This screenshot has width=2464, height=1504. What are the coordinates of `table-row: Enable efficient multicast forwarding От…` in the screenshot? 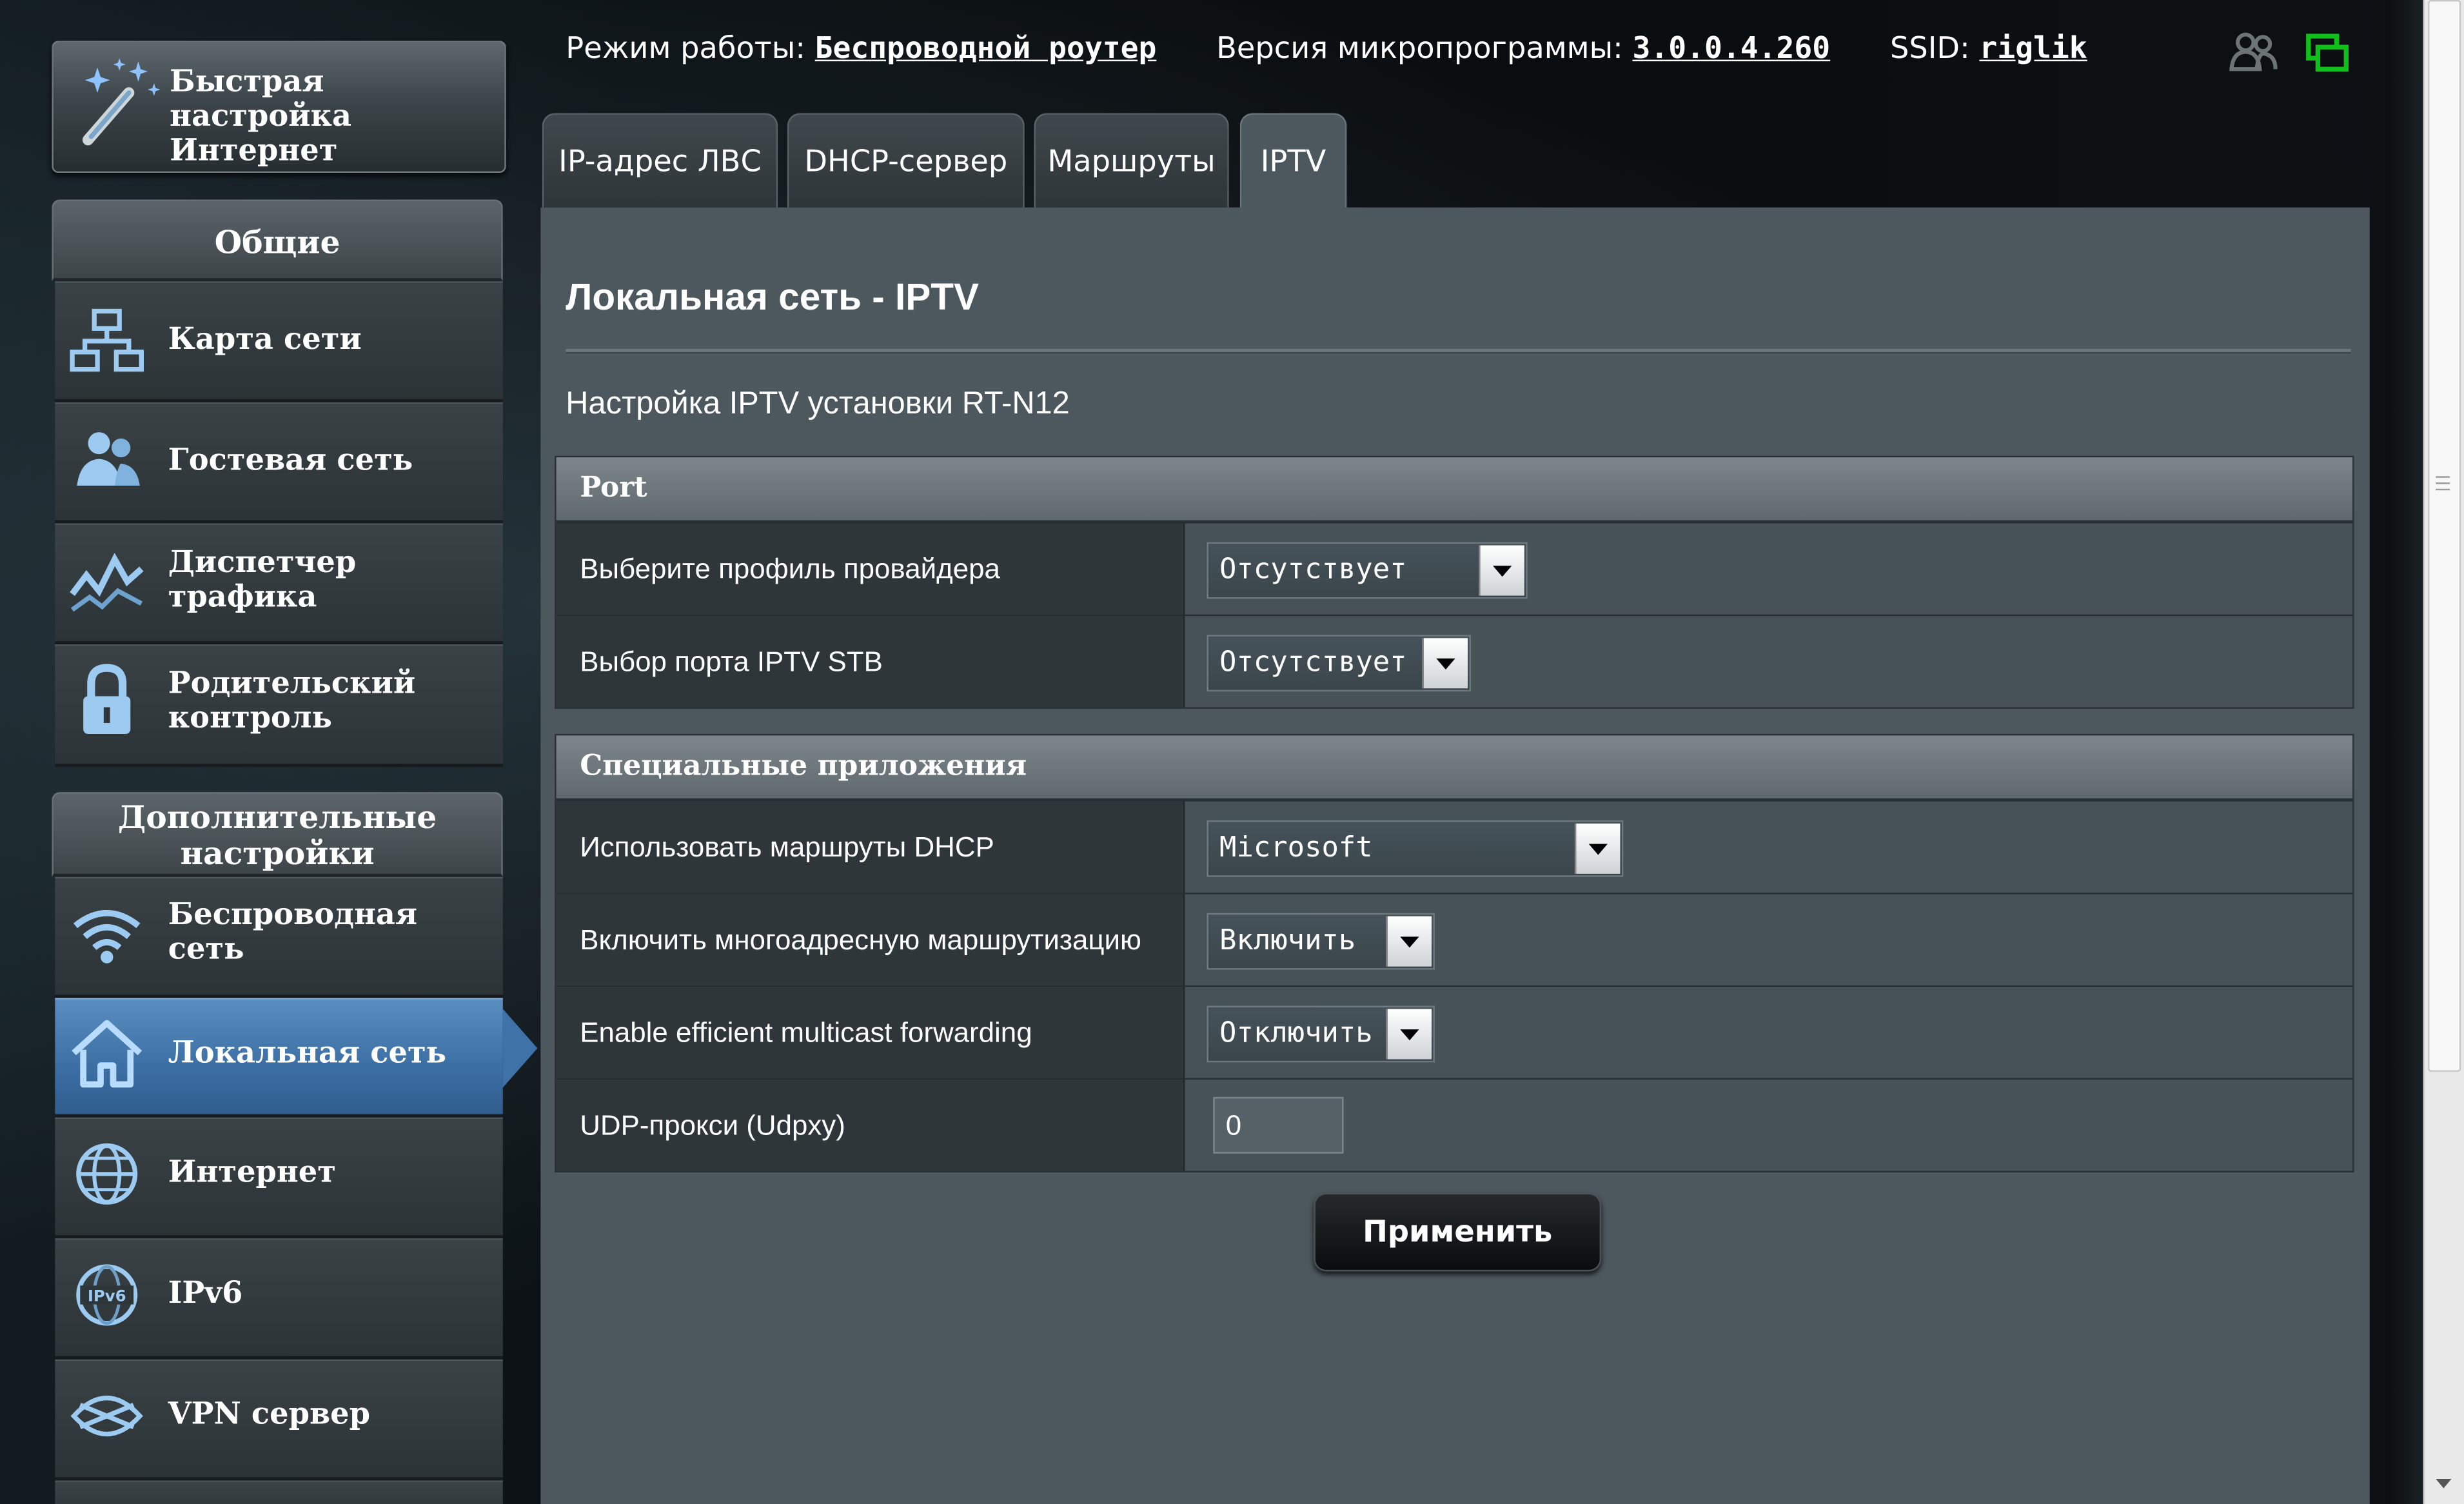 It's located at (1454, 1031).